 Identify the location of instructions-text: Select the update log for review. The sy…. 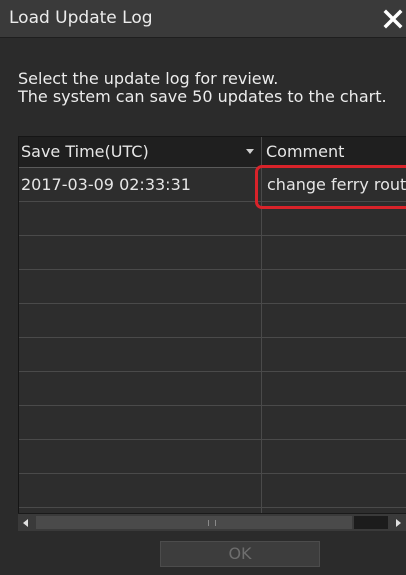
(202, 88).